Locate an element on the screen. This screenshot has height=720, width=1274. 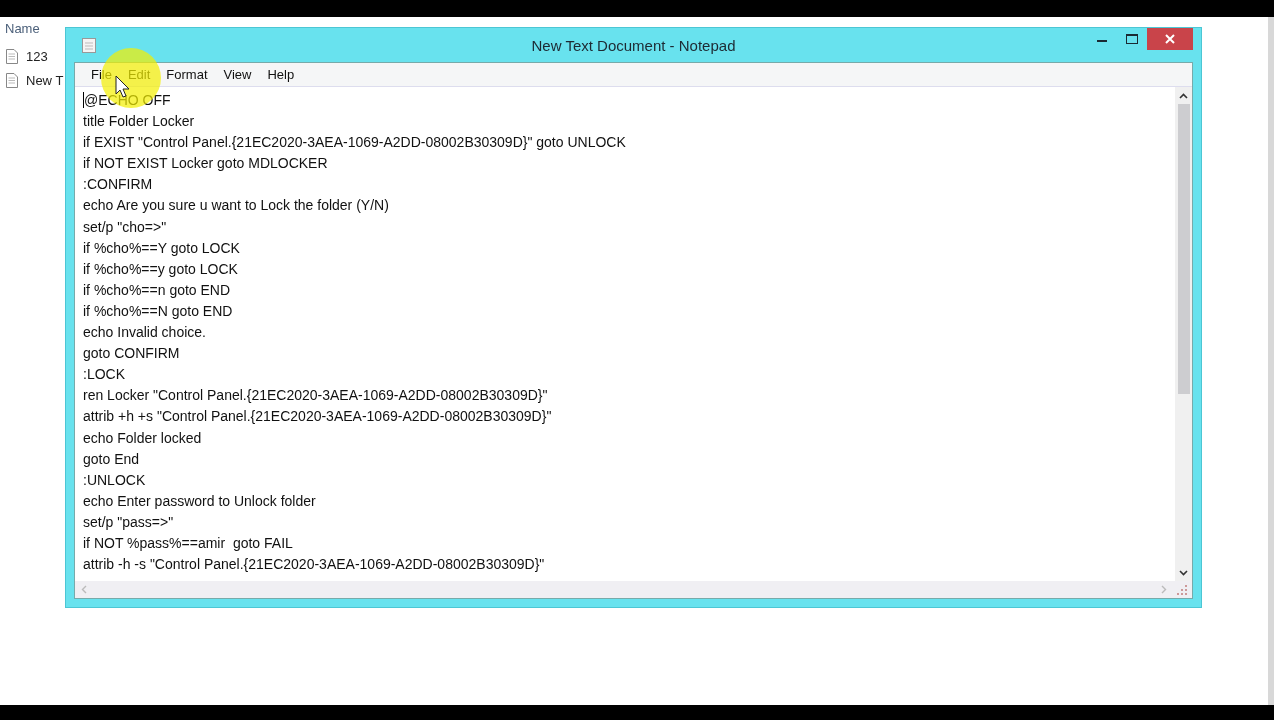
code-line: set/p "pass=>" is located at coordinates (129, 522).